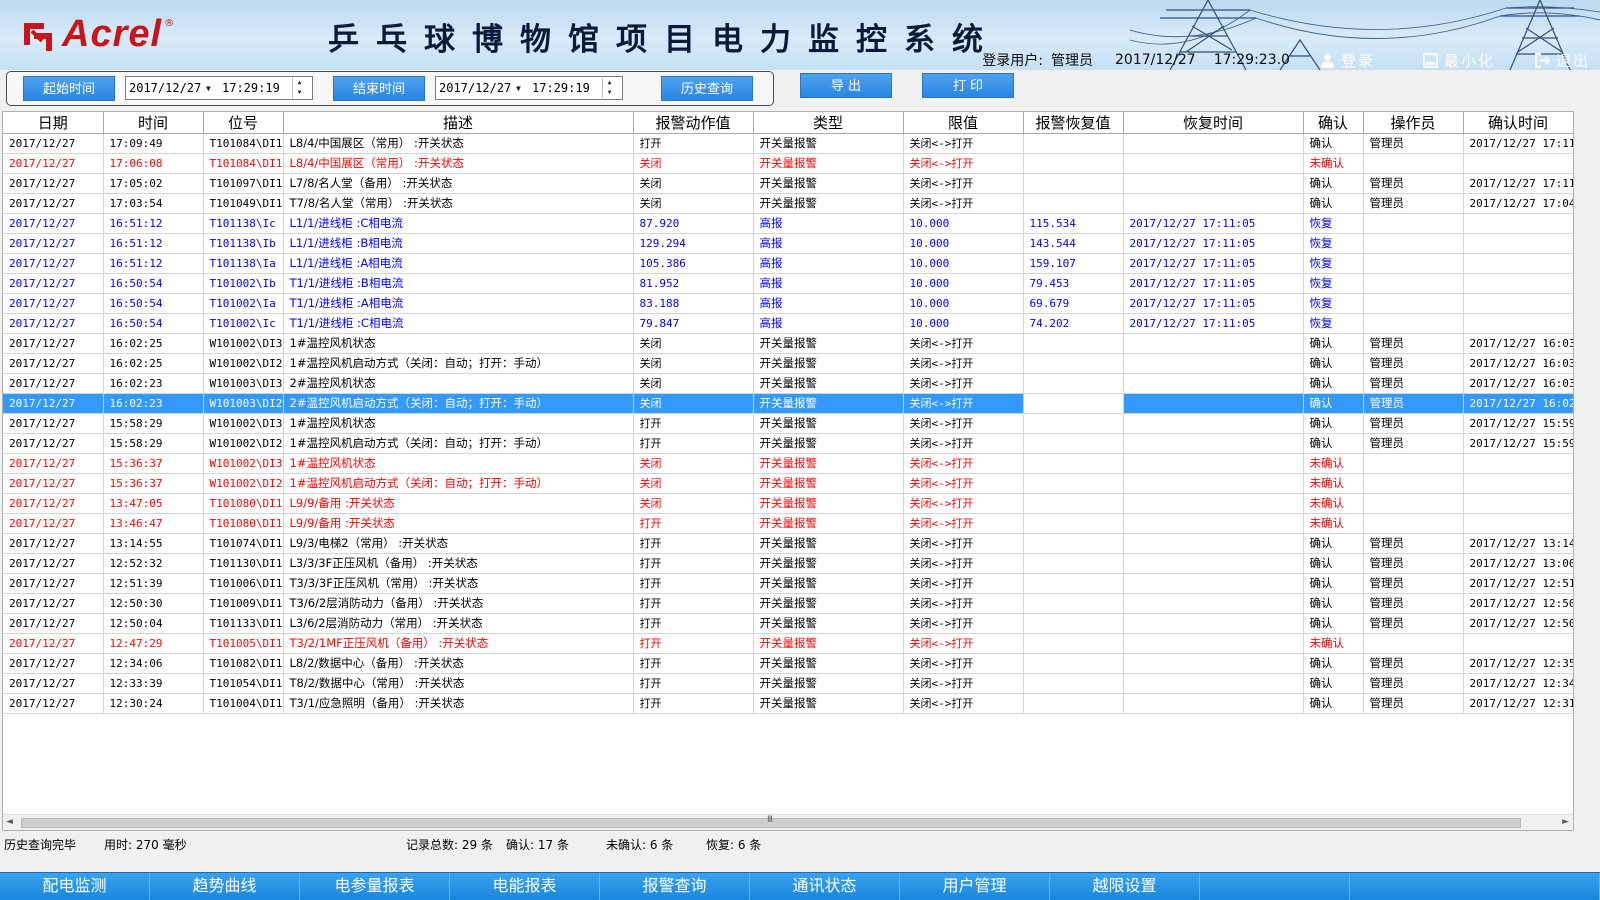 Image resolution: width=1600 pixels, height=900 pixels. Describe the element at coordinates (153, 283) in the screenshot. I see `cell-time: 16:50:54` at that location.